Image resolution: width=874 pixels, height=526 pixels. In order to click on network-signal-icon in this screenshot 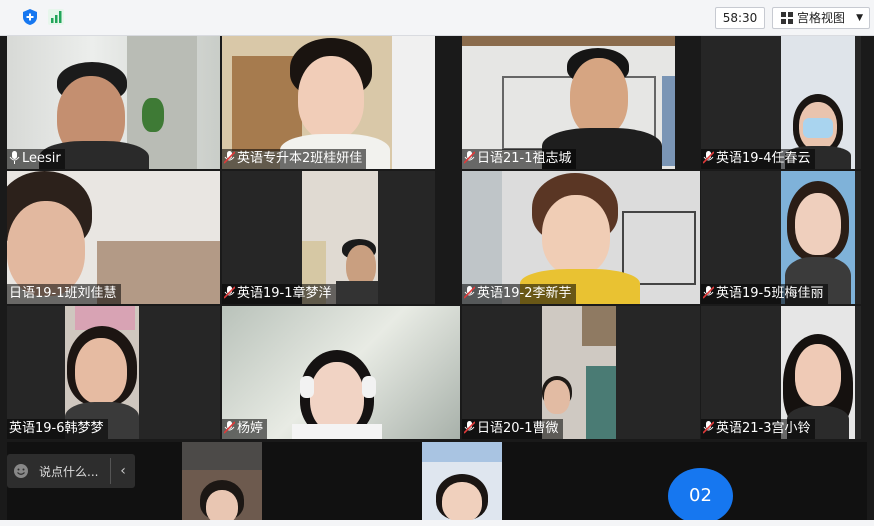, I will do `click(56, 17)`.